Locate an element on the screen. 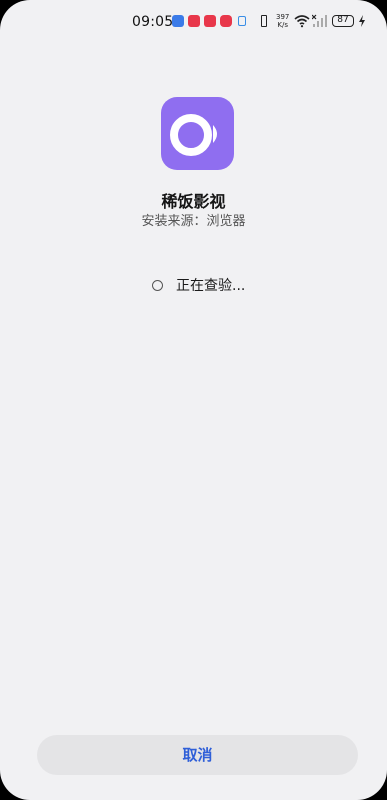 Image resolution: width=387 pixels, height=800 pixels. loading-spinner-icon is located at coordinates (157, 285).